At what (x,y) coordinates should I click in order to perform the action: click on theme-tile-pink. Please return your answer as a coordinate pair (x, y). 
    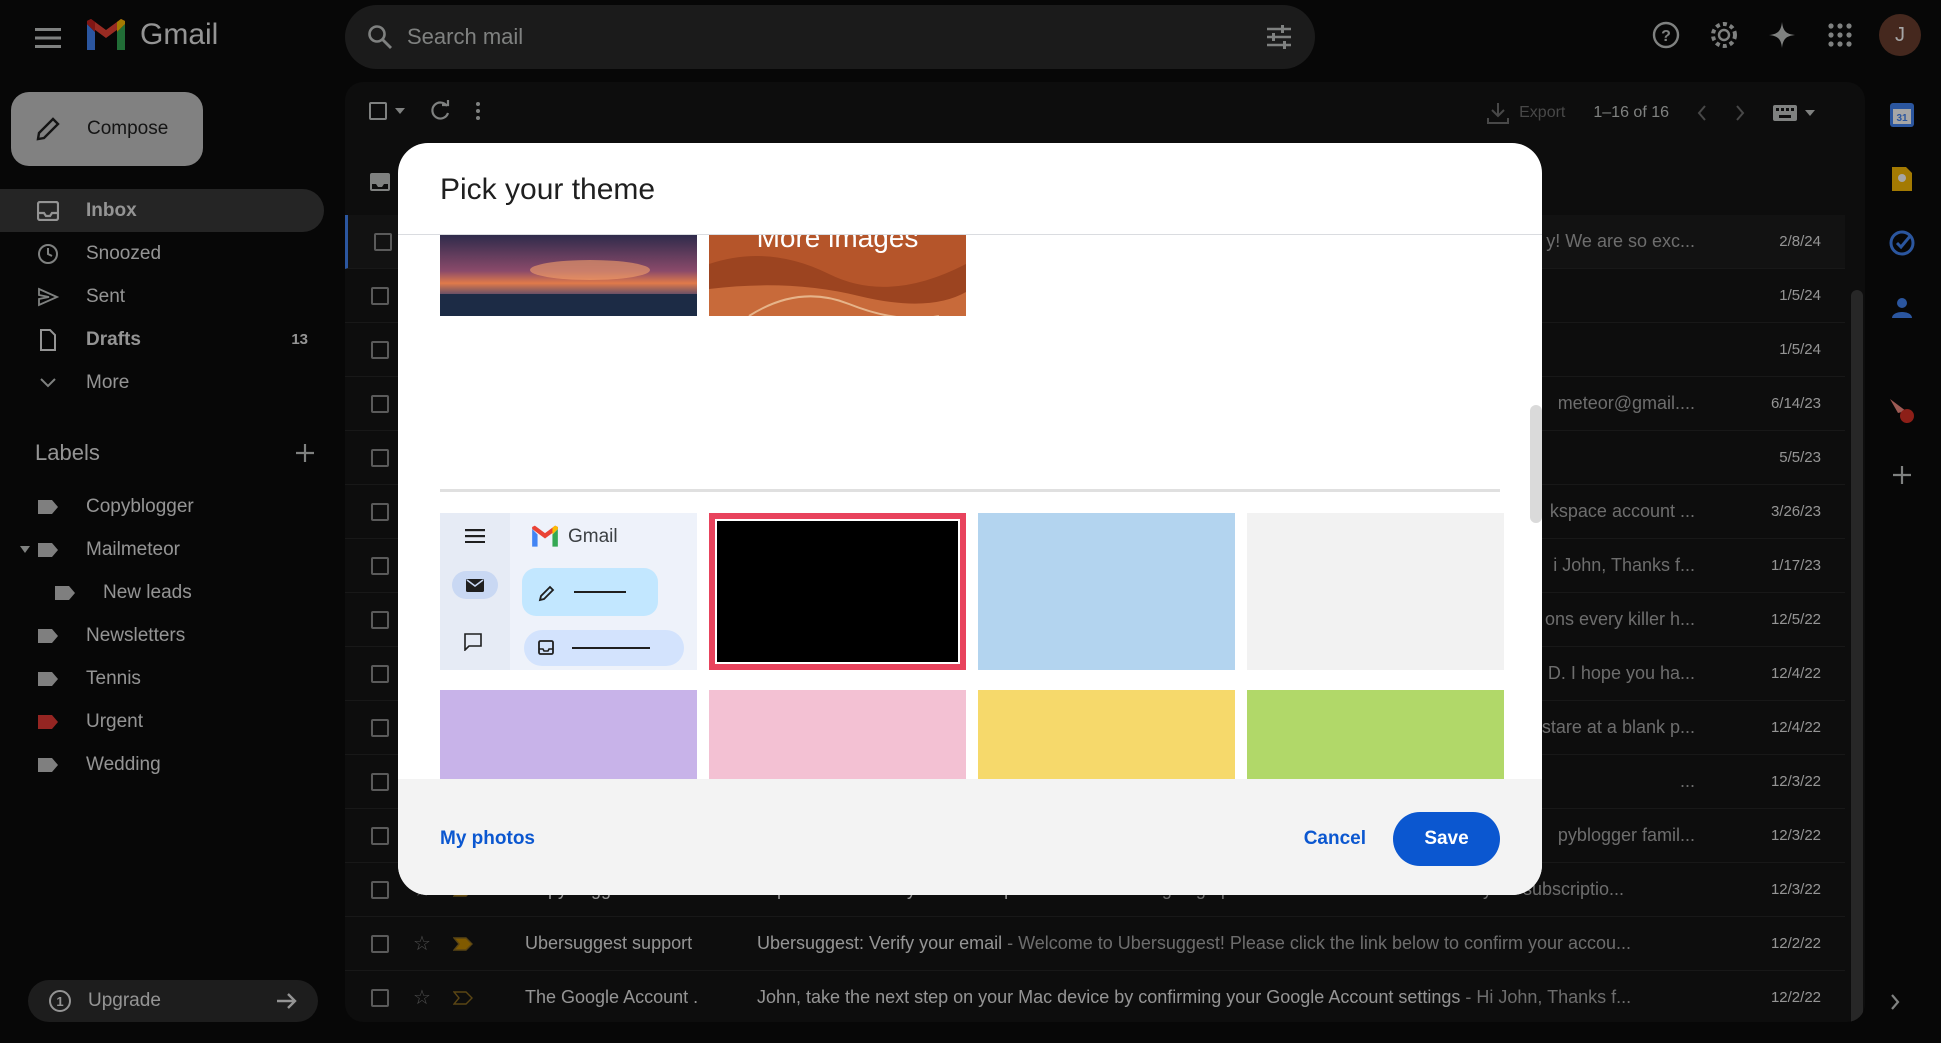
    Looking at the image, I should click on (837, 734).